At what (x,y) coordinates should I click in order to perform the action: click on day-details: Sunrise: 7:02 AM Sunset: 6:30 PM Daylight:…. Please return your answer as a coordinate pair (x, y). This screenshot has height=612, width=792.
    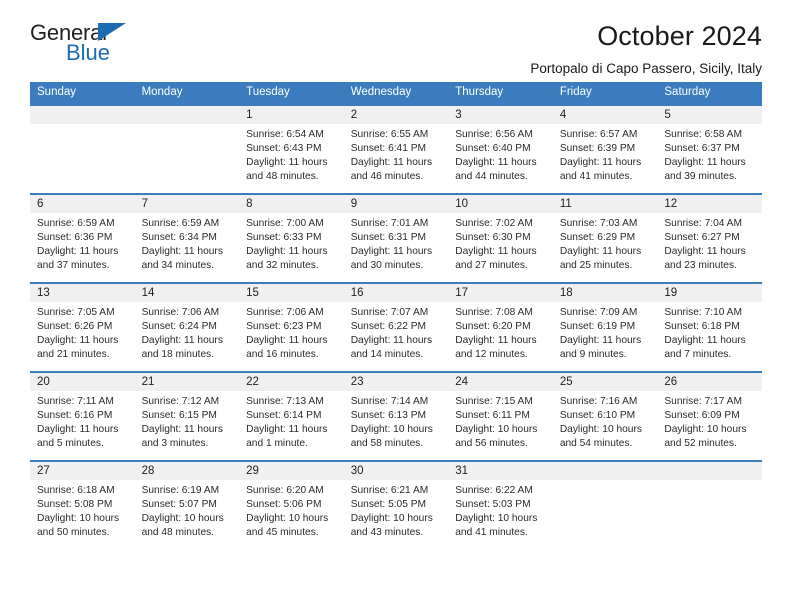
    Looking at the image, I should click on (500, 243).